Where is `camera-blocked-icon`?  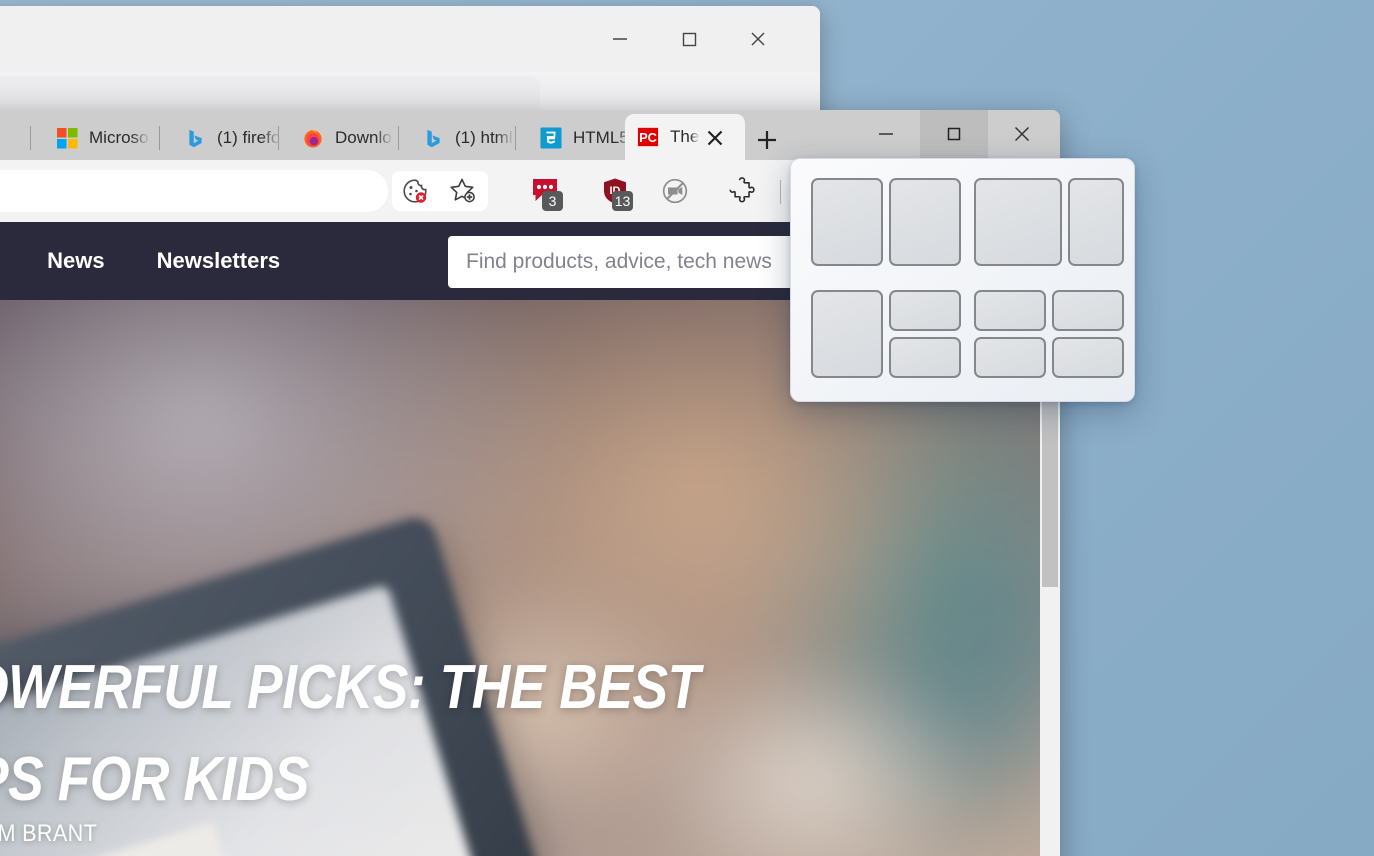
camera-blocked-icon is located at coordinates (675, 191).